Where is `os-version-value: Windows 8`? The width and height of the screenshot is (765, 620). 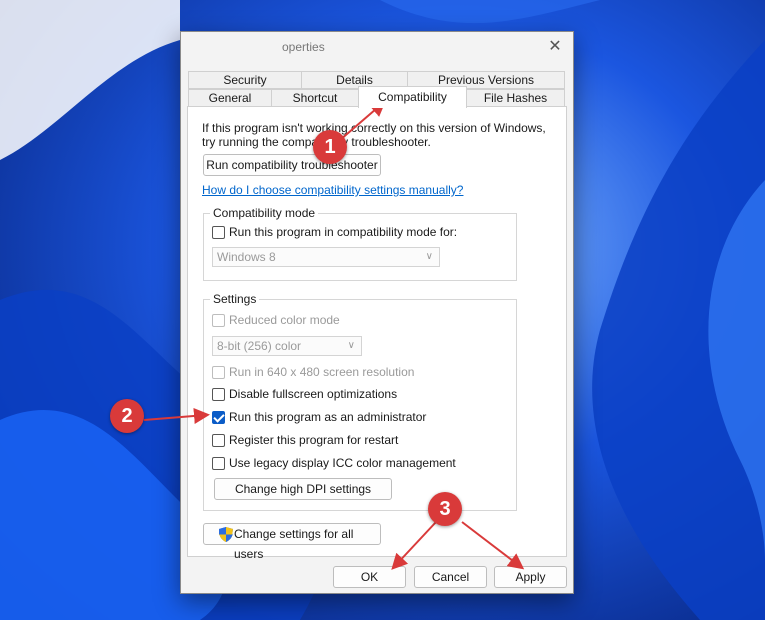 os-version-value: Windows 8 is located at coordinates (246, 257).